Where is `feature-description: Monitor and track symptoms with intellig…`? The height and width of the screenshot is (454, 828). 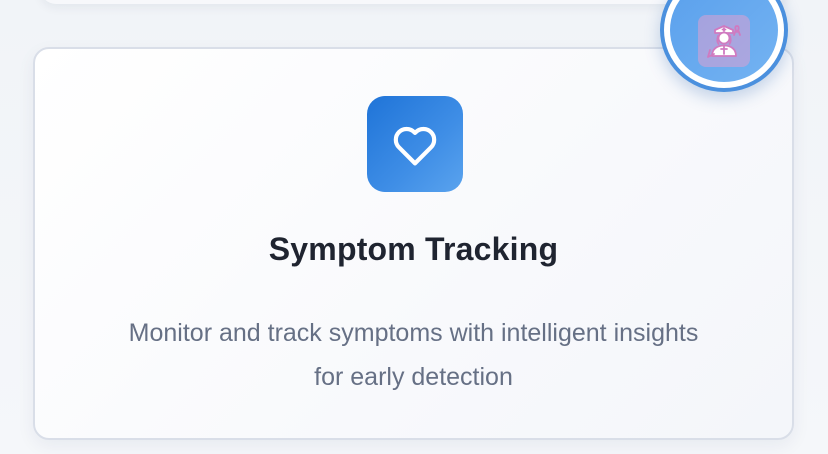
feature-description: Monitor and track symptoms with intellig… is located at coordinates (413, 355).